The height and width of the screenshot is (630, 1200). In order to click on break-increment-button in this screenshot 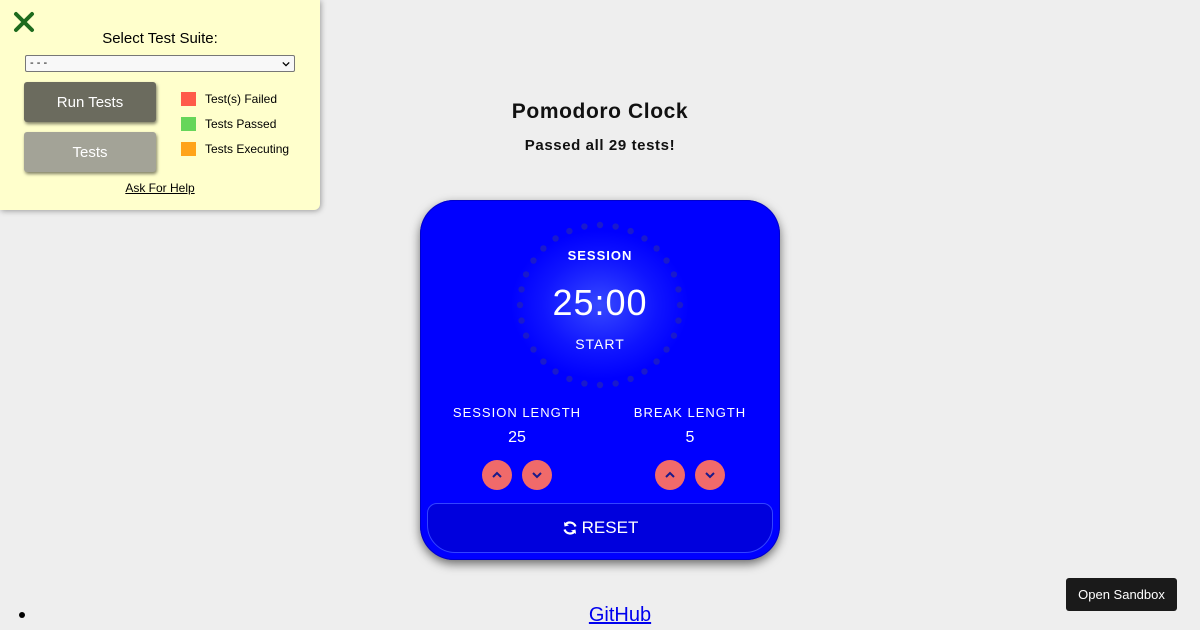, I will do `click(670, 475)`.